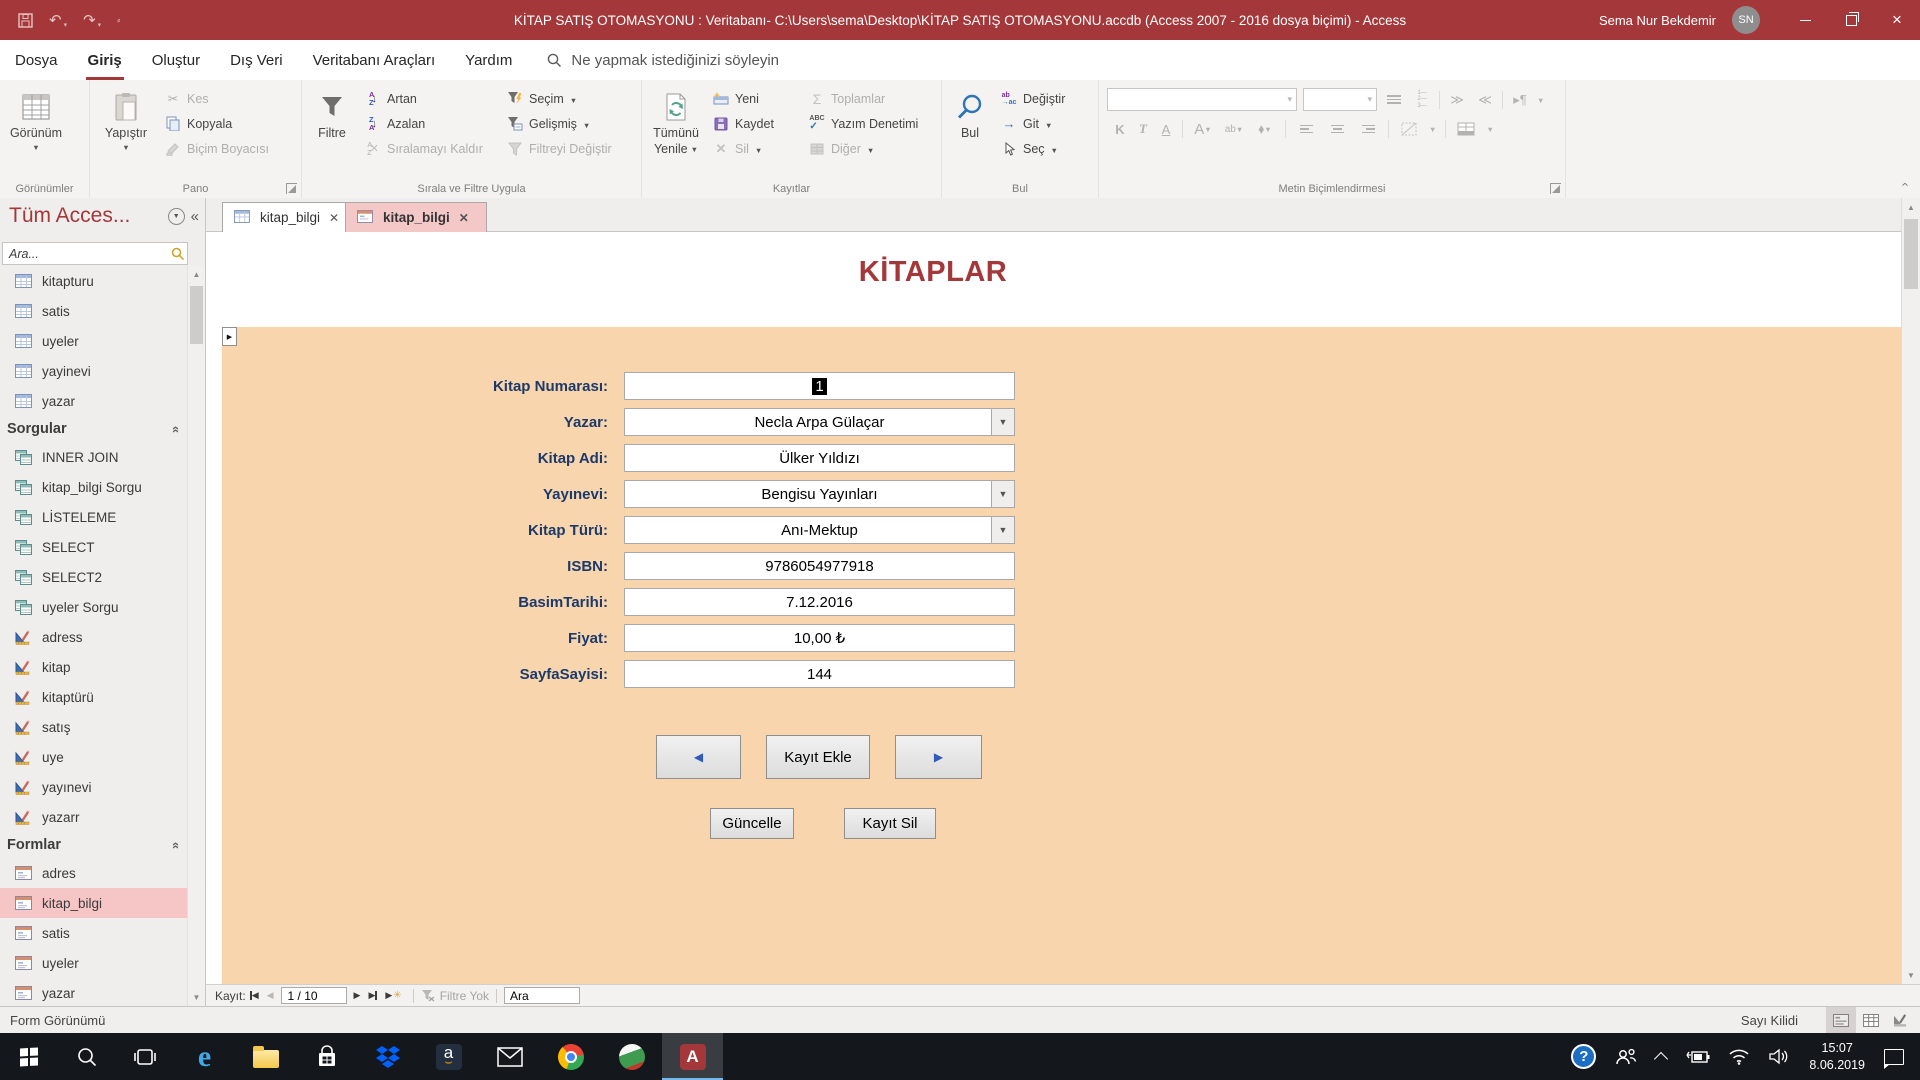 The image size is (1920, 1080). What do you see at coordinates (196, 636) in the screenshot?
I see `navpane-scrollbar: ▲ ▼` at bounding box center [196, 636].